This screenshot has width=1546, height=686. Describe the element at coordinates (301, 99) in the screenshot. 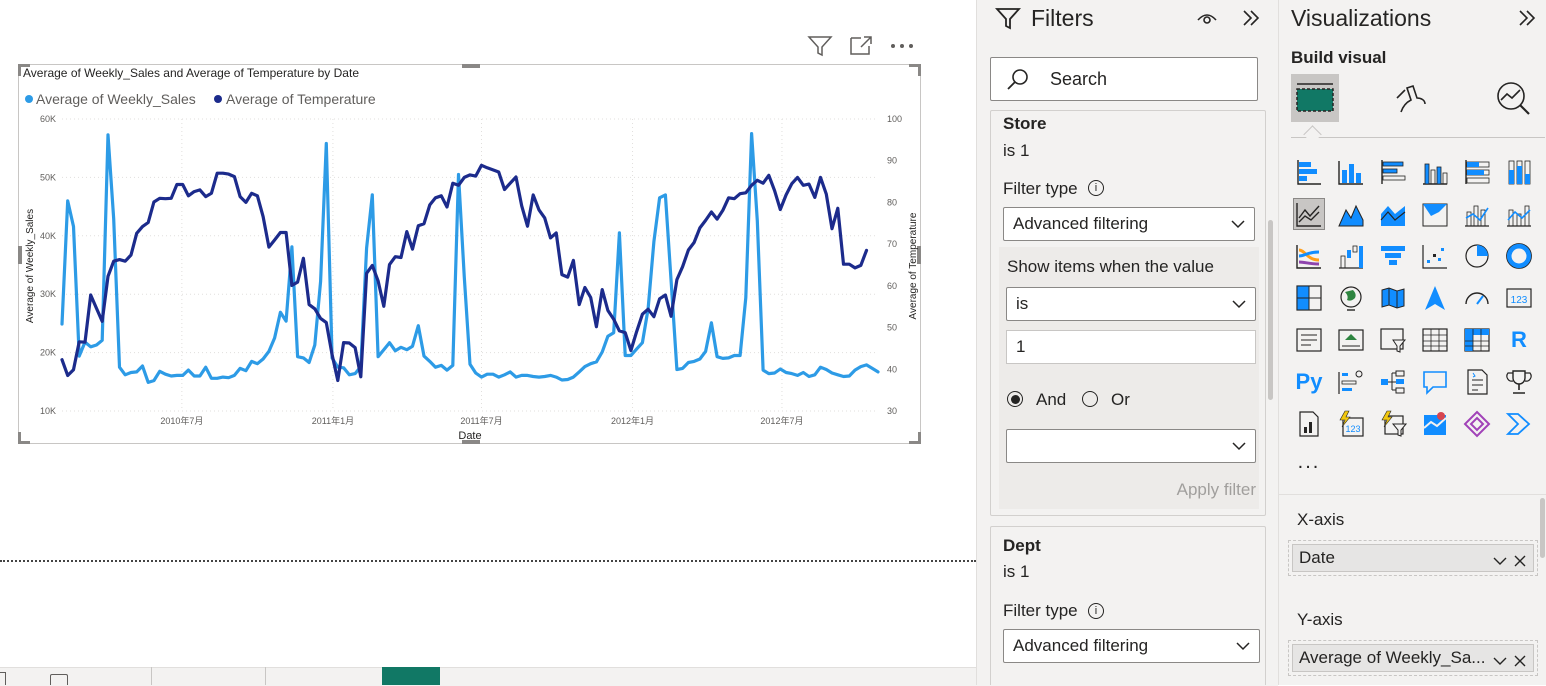

I see `legend-item-temperature: Average of Temperature` at that location.